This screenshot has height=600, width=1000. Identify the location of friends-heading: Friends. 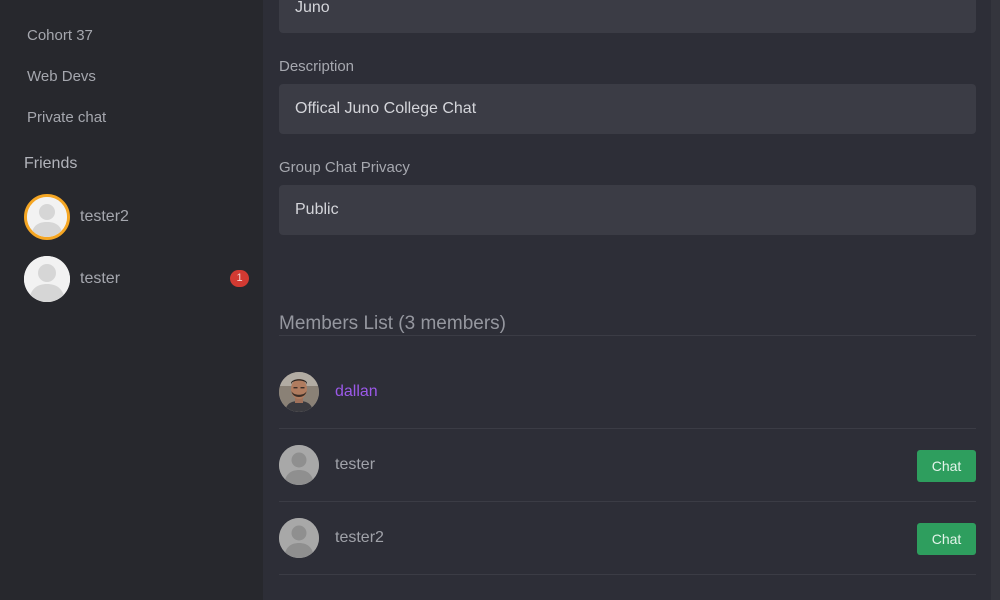
(51, 163).